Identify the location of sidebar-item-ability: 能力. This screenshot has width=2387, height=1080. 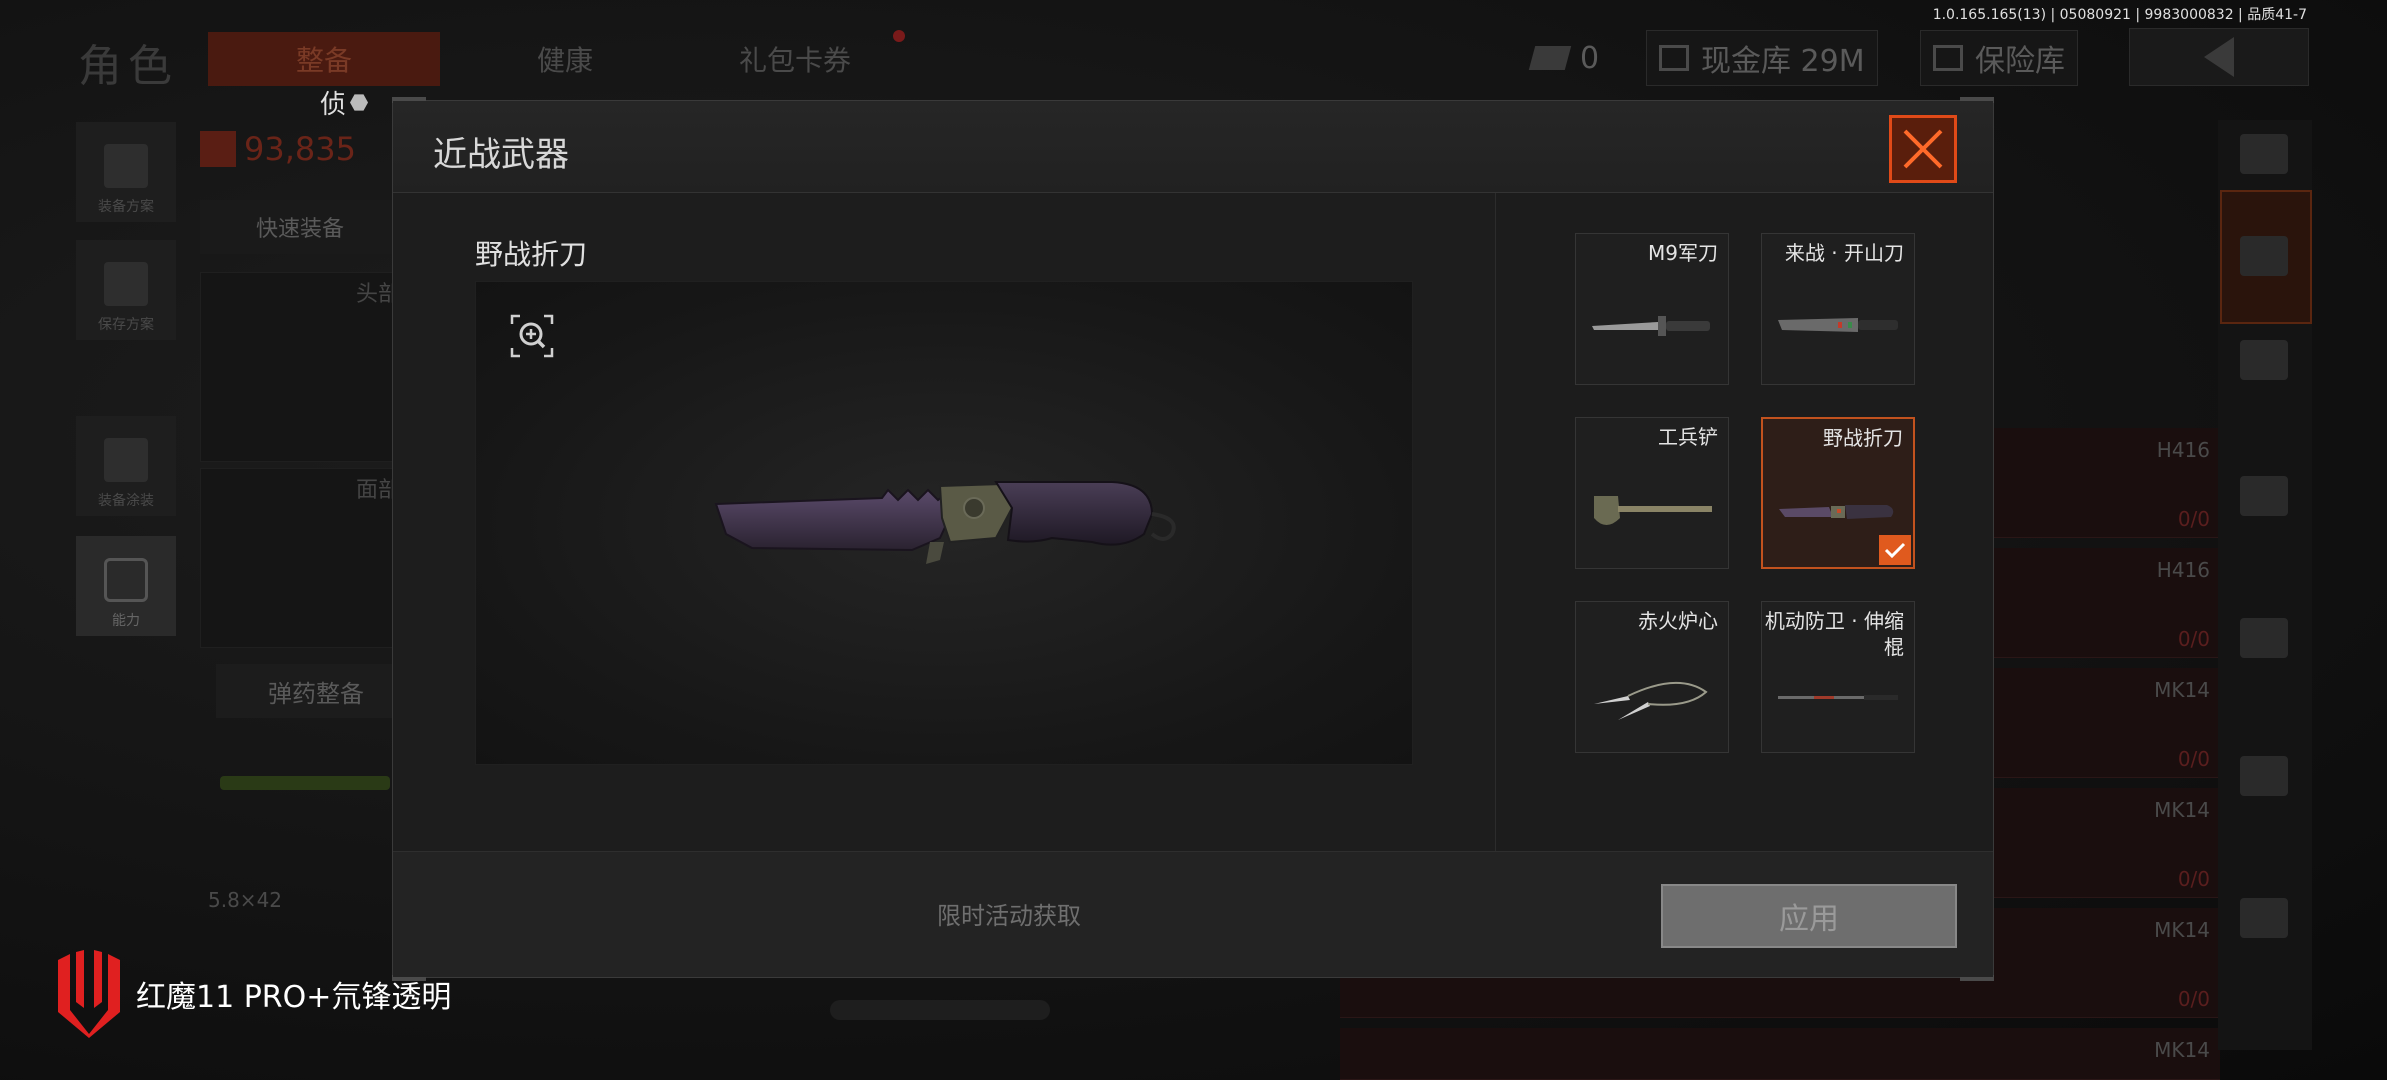
(126, 586).